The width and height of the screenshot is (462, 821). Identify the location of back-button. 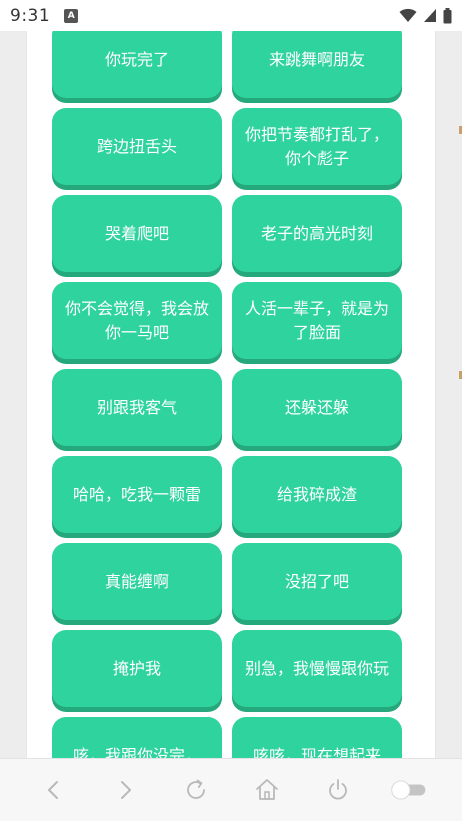
(54, 790).